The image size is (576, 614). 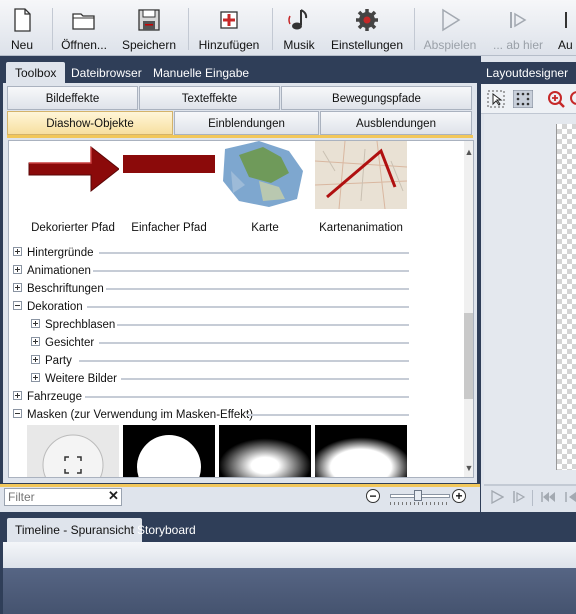 I want to click on tree-item-label: Masken (zur Verwendung im Masken-Effekt), so click(x=140, y=415).